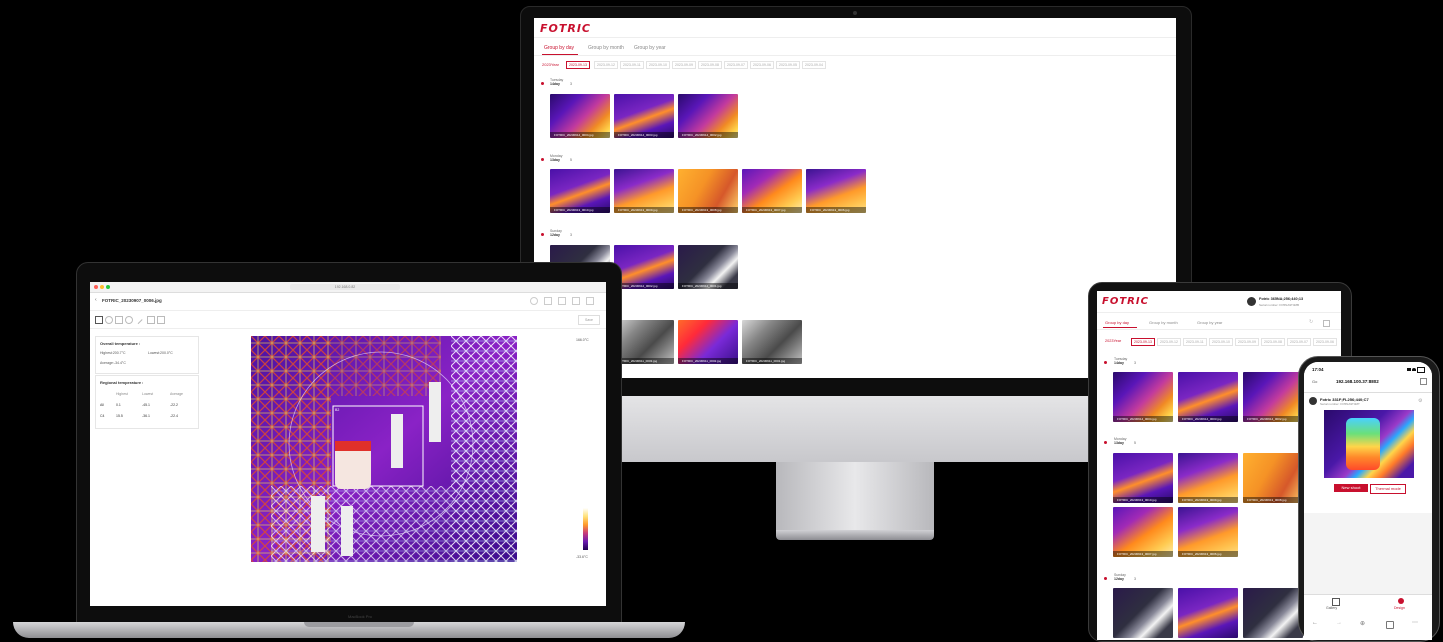 The height and width of the screenshot is (642, 1443). Describe the element at coordinates (708, 342) in the screenshot. I see `thermal-thumbnail: FOTRIC_20230911_0002.jpg` at that location.